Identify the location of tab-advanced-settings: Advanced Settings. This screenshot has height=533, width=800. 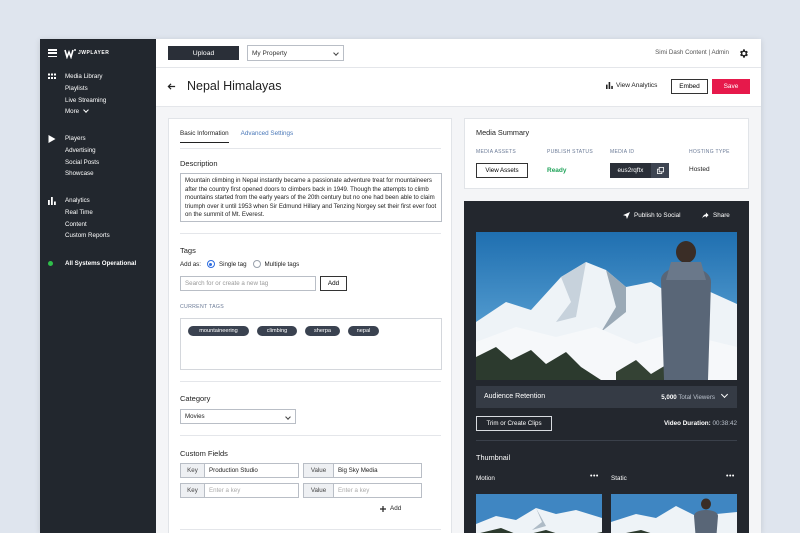
(267, 136).